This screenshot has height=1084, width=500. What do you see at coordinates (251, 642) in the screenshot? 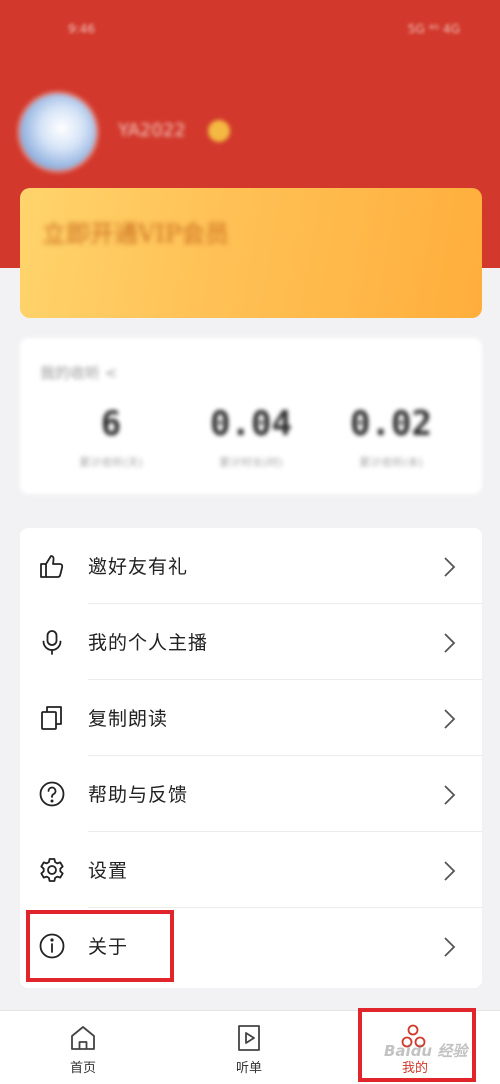
I see `menu-item-personal-anchor: 我的个人主播` at bounding box center [251, 642].